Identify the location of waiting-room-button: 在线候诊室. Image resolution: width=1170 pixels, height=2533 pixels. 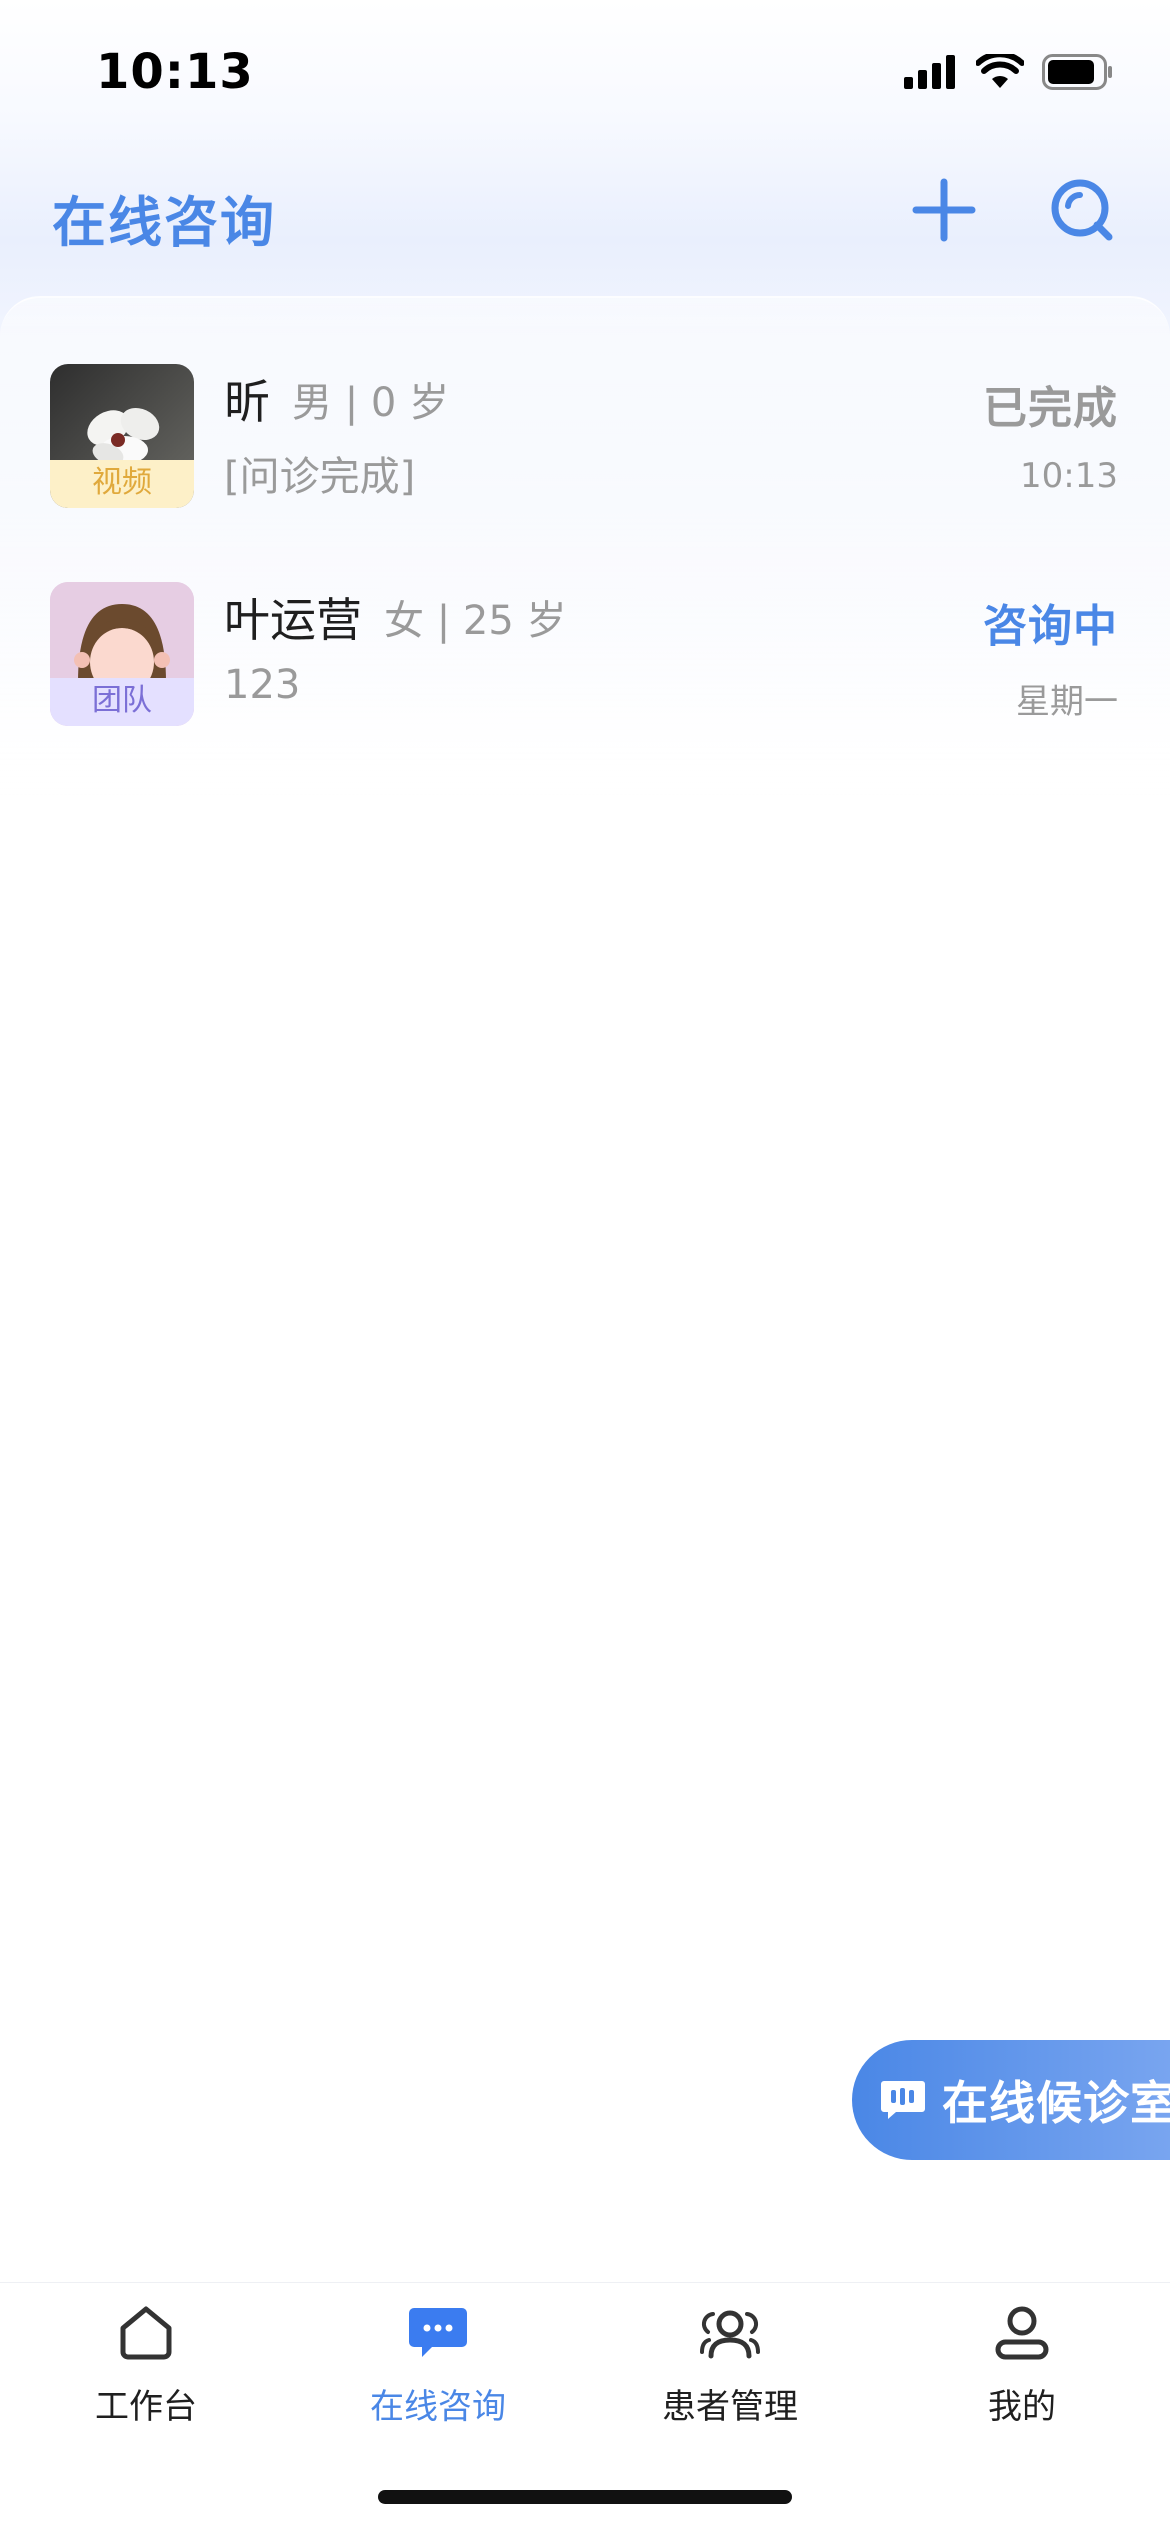
(1011, 2100).